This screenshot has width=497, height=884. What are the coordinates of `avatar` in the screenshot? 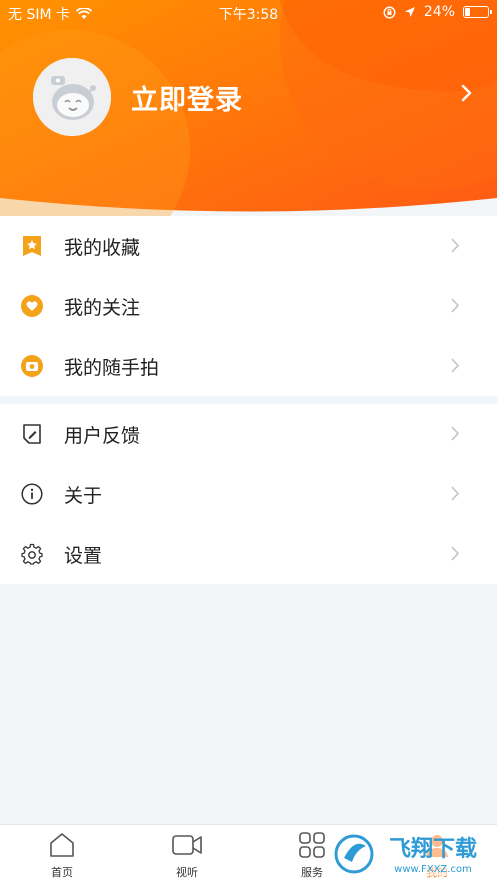 It's located at (72, 97).